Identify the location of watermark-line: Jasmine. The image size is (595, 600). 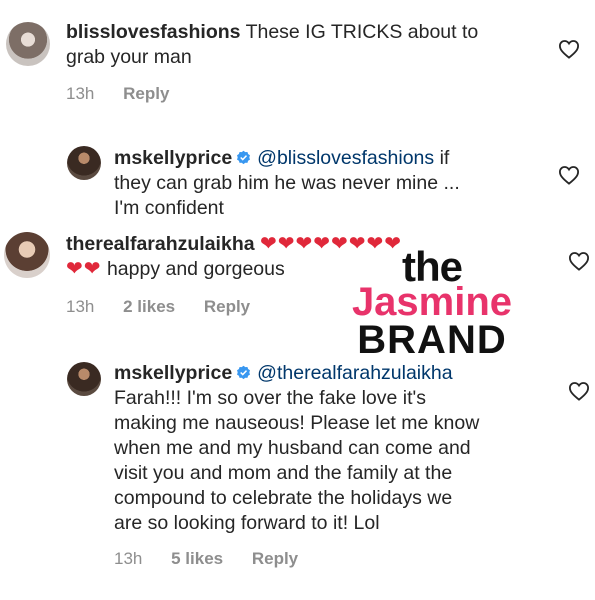
(432, 302).